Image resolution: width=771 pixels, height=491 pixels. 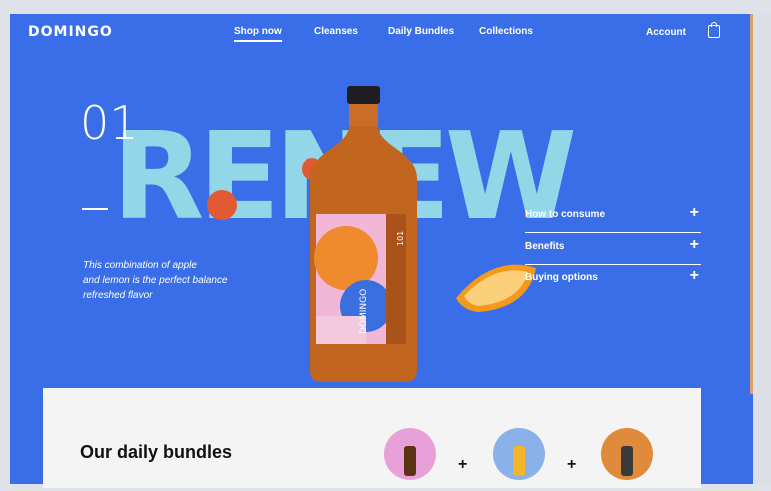 I want to click on logo: DOMINGO, so click(x=70, y=32).